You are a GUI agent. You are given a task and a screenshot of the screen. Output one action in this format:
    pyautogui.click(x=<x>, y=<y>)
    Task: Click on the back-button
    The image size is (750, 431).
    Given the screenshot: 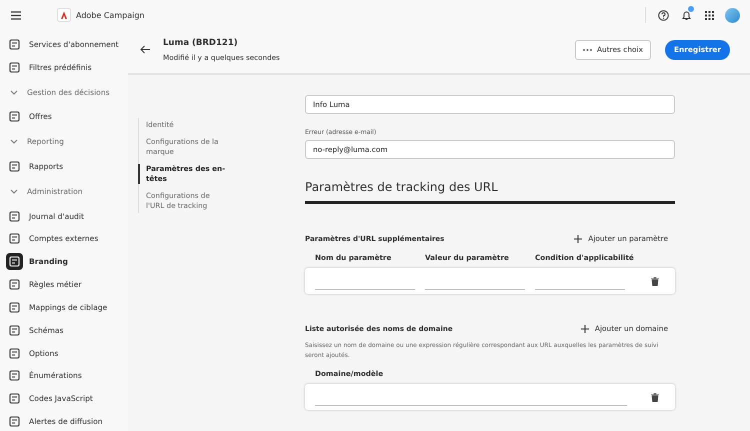 What is the action you would take?
    pyautogui.click(x=145, y=49)
    